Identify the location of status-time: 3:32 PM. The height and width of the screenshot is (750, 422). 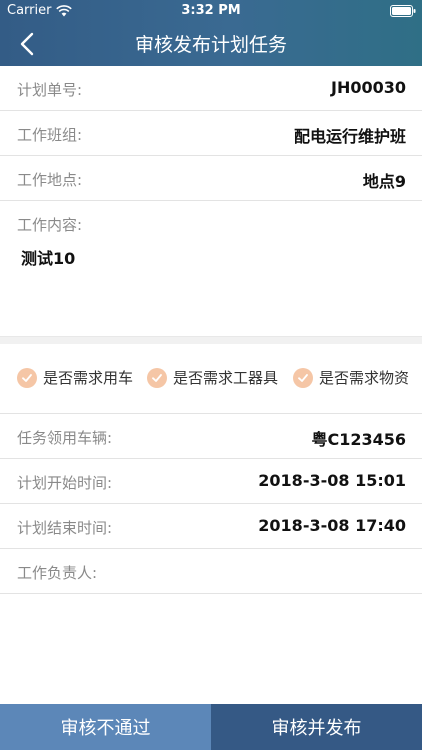
(211, 10).